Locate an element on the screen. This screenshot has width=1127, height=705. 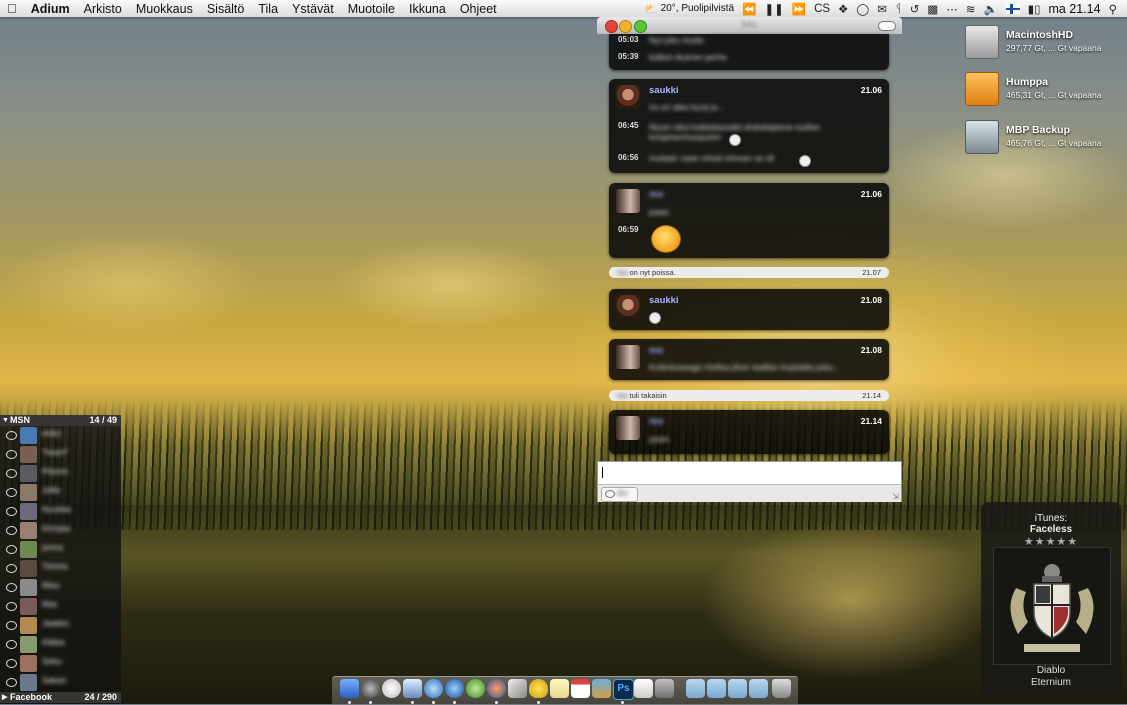
time-machine-icon: ↺ is located at coordinates (915, 9).